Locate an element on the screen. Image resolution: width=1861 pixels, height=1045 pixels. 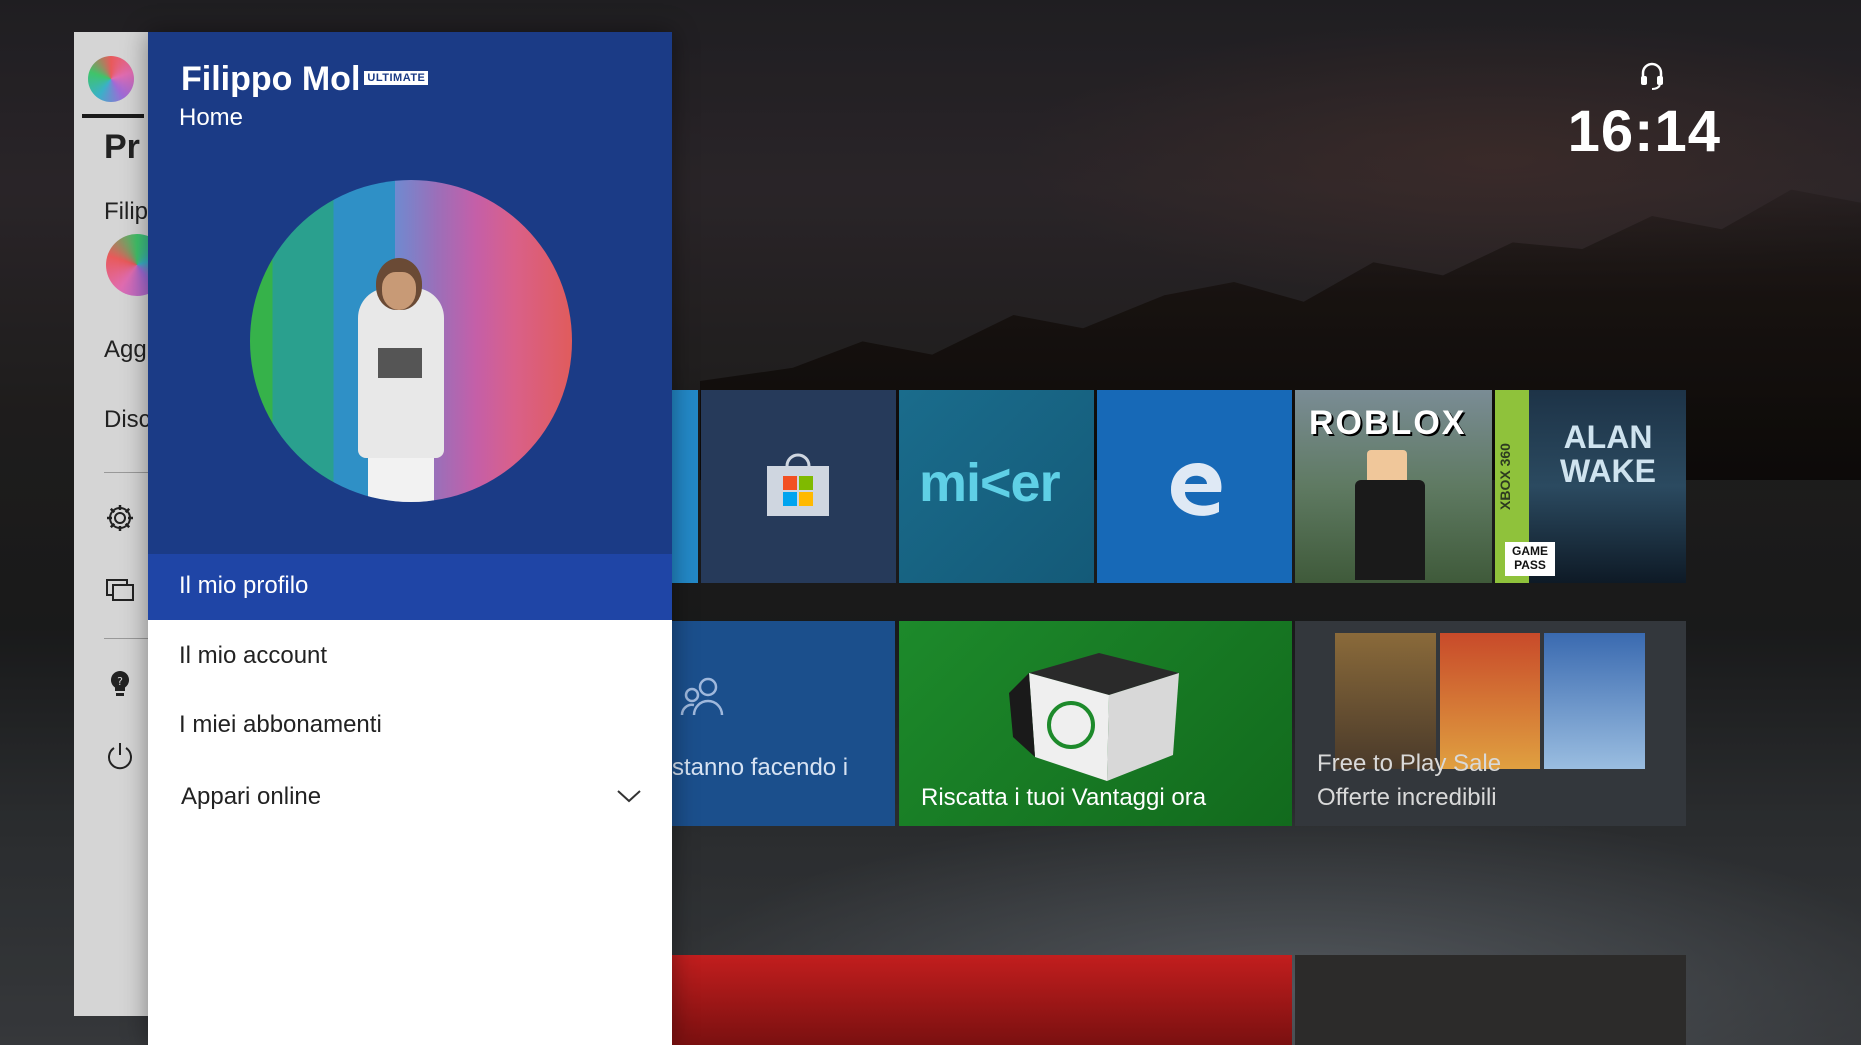
menu-item-appear-online: Appari online is located at coordinates (410, 798).